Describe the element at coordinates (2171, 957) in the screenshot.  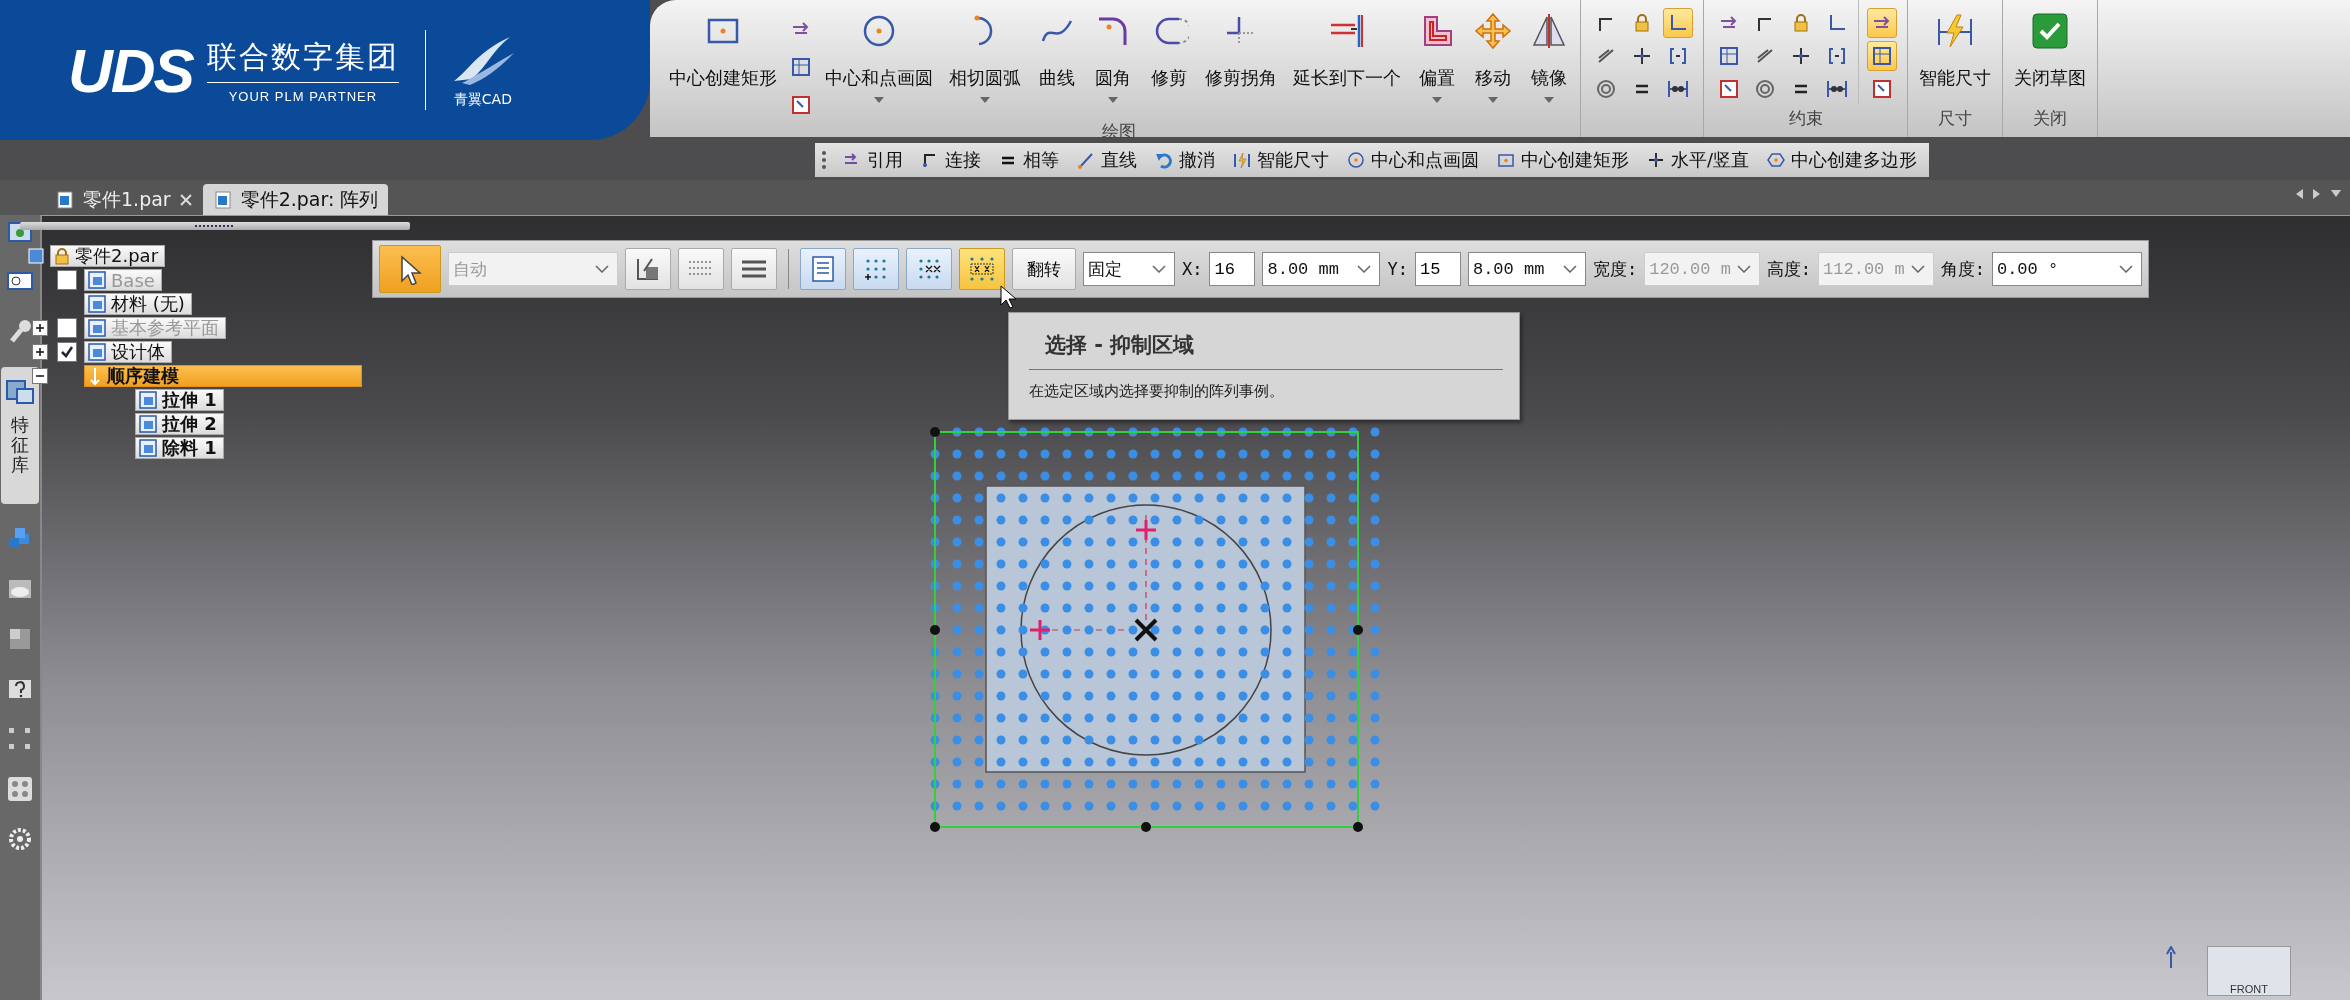
I see `up-arrow-icon` at that location.